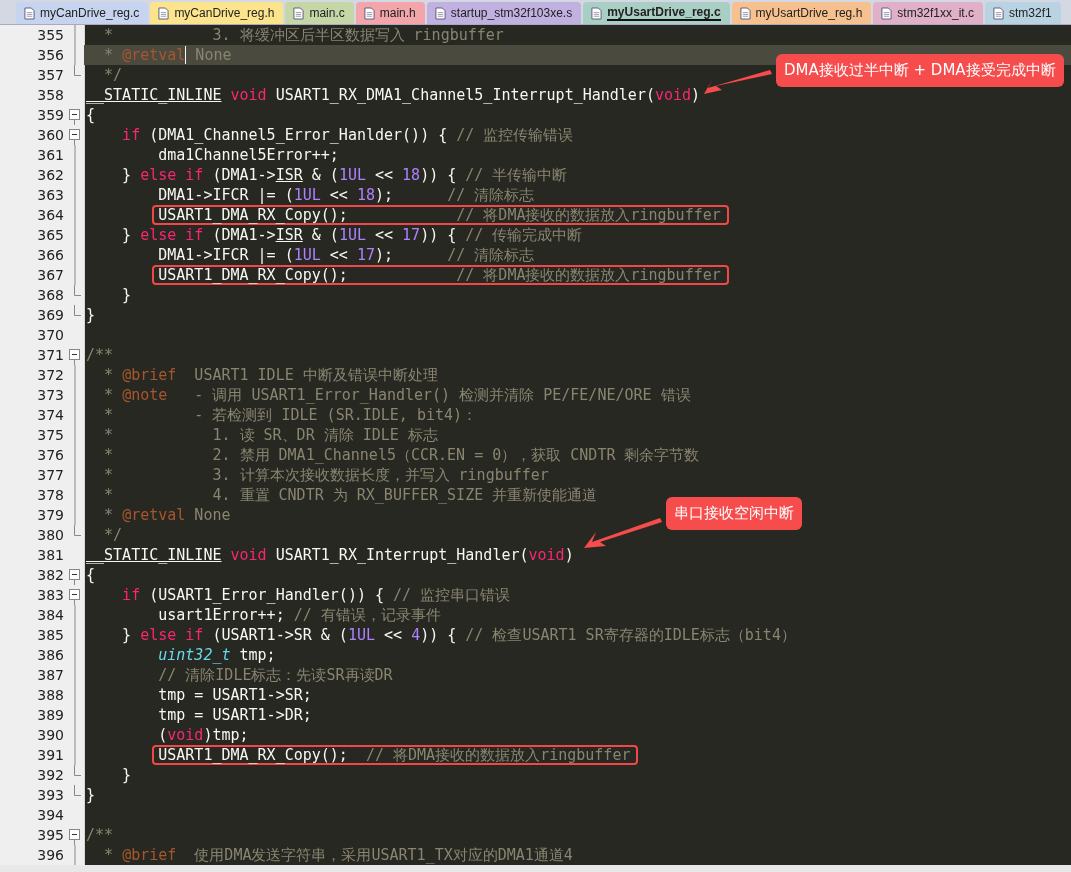  What do you see at coordinates (393, 95) in the screenshot?
I see `code-line: __STATIC_INLINE void USART1_RX_DMA1_Channel5_Interrupt_Handler(void)` at bounding box center [393, 95].